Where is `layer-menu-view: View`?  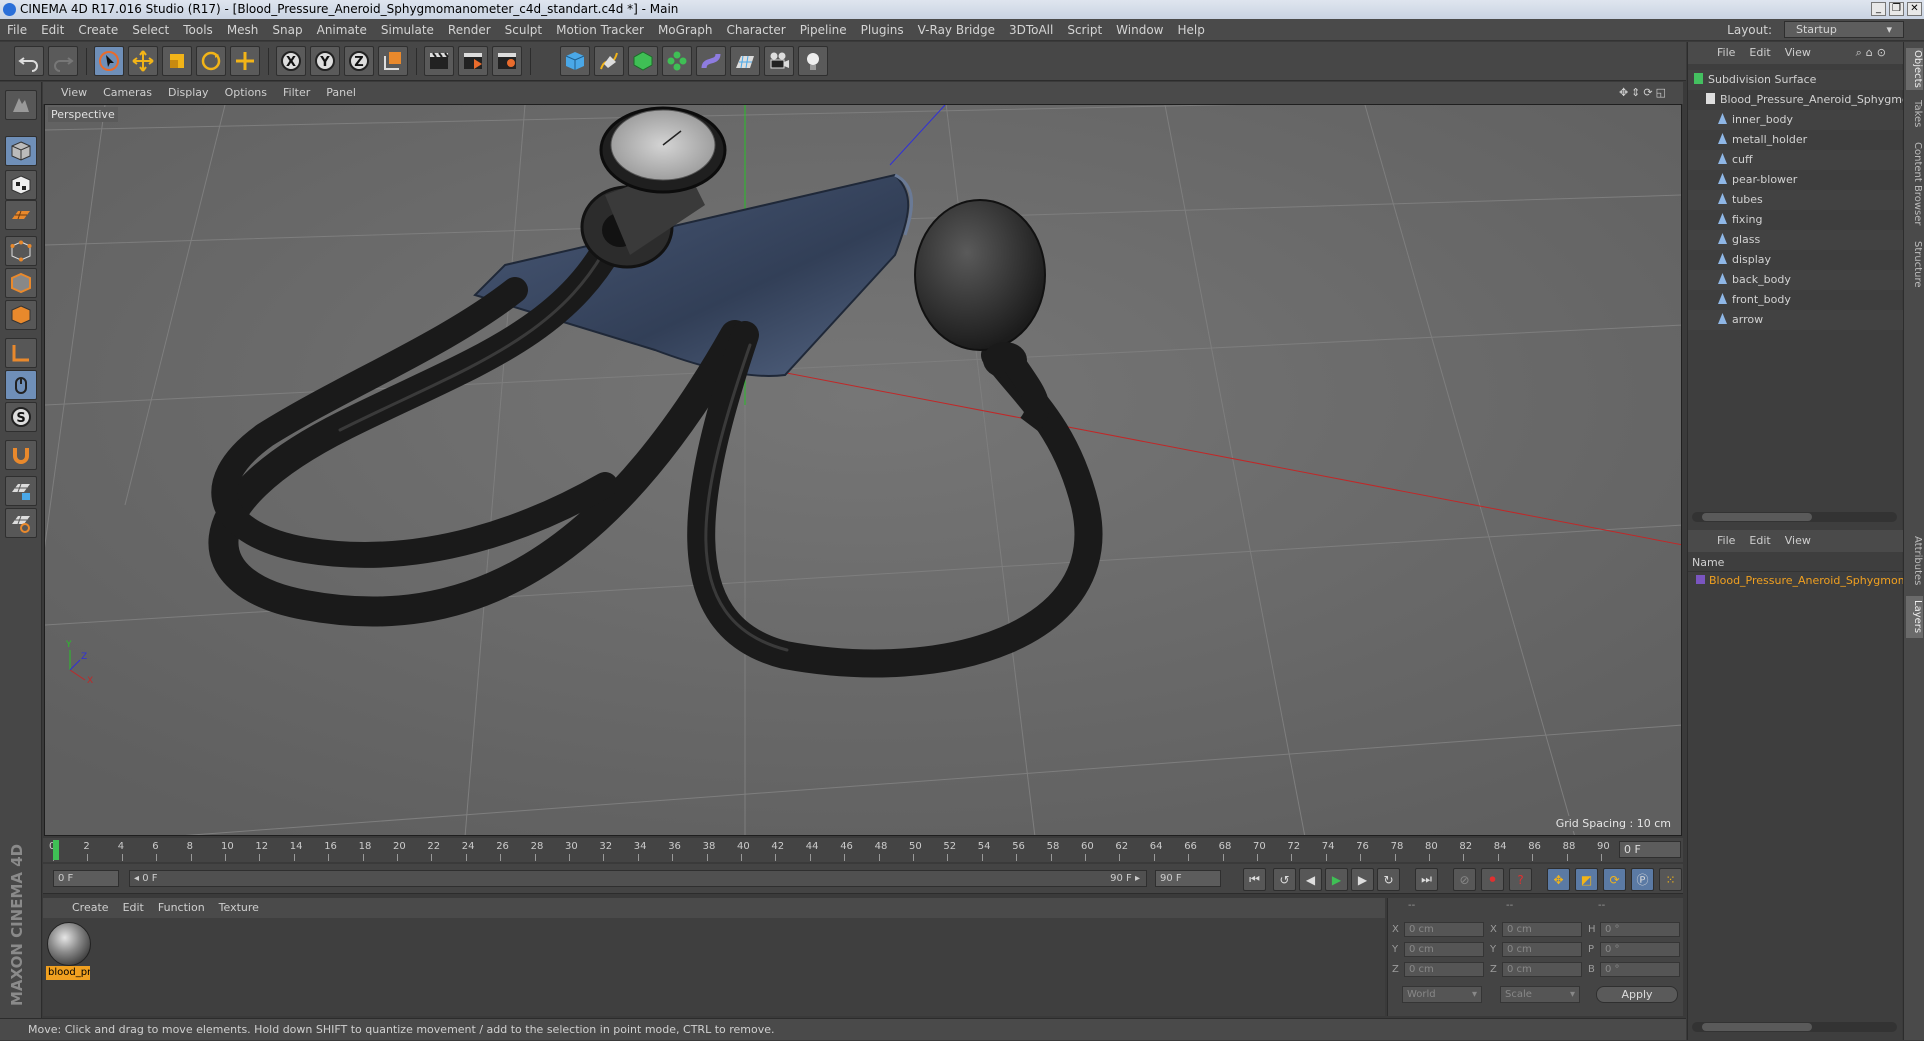
layer-menu-view: View is located at coordinates (1798, 541).